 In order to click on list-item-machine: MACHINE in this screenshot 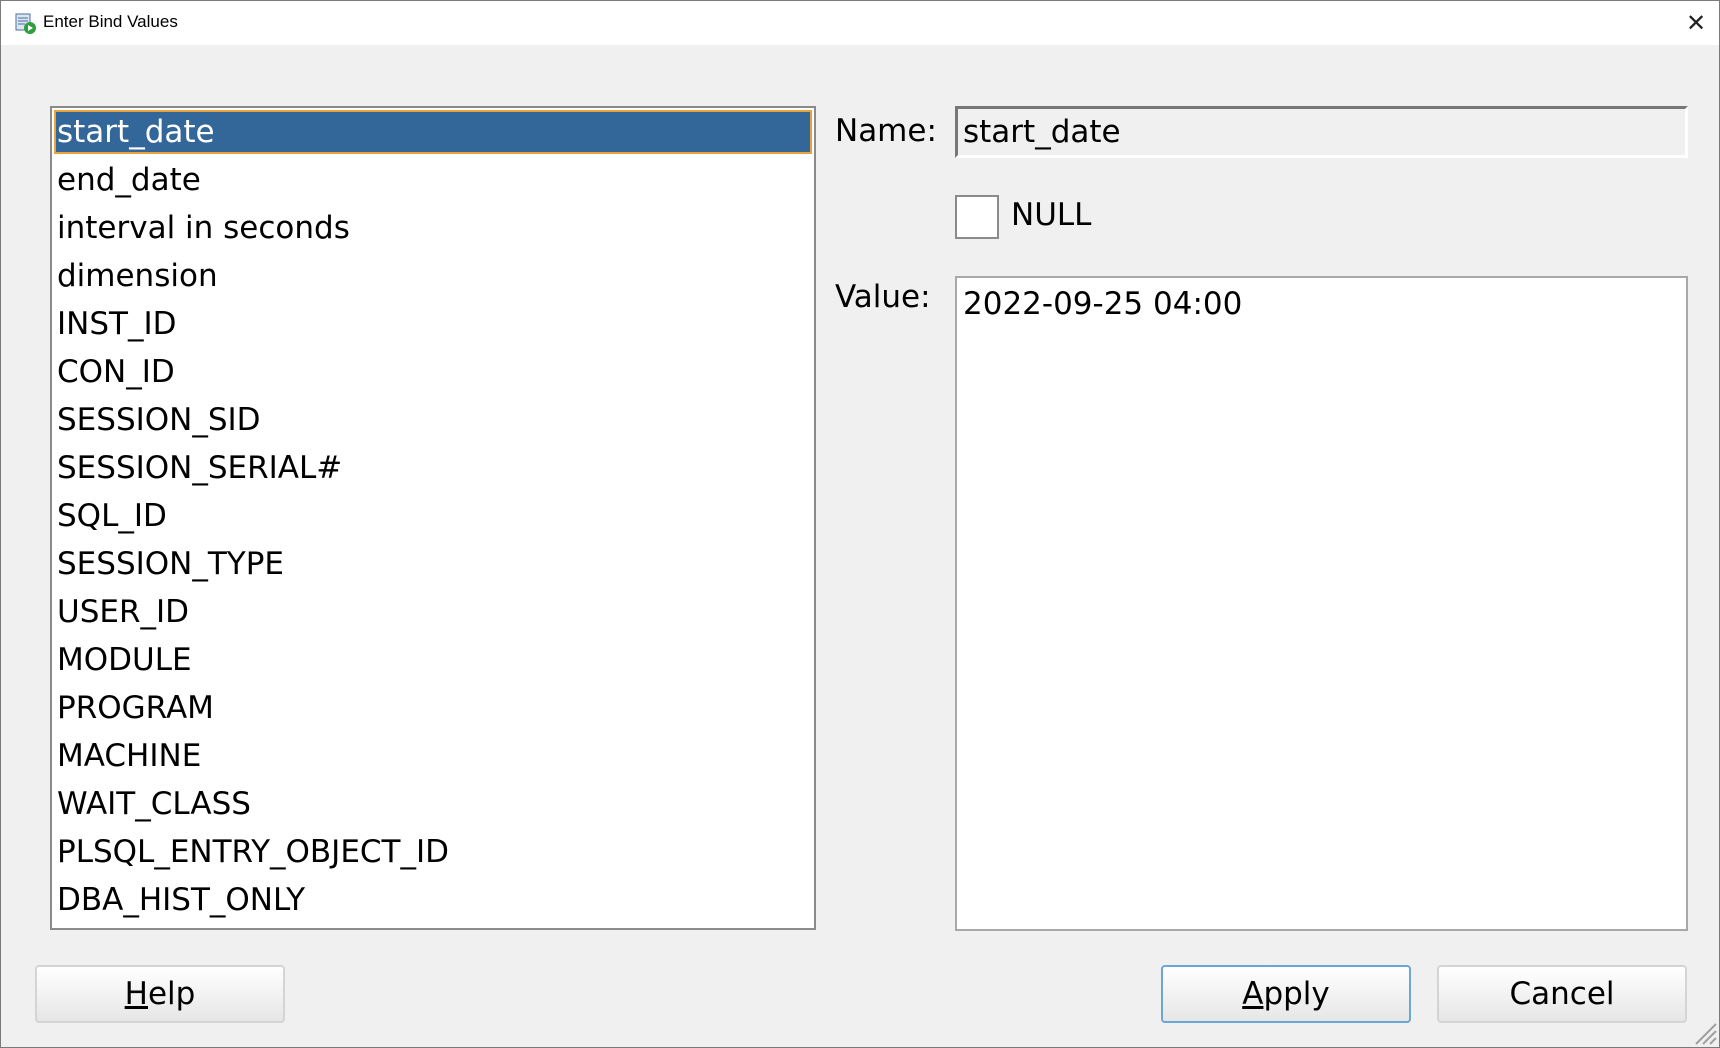, I will do `click(433, 756)`.